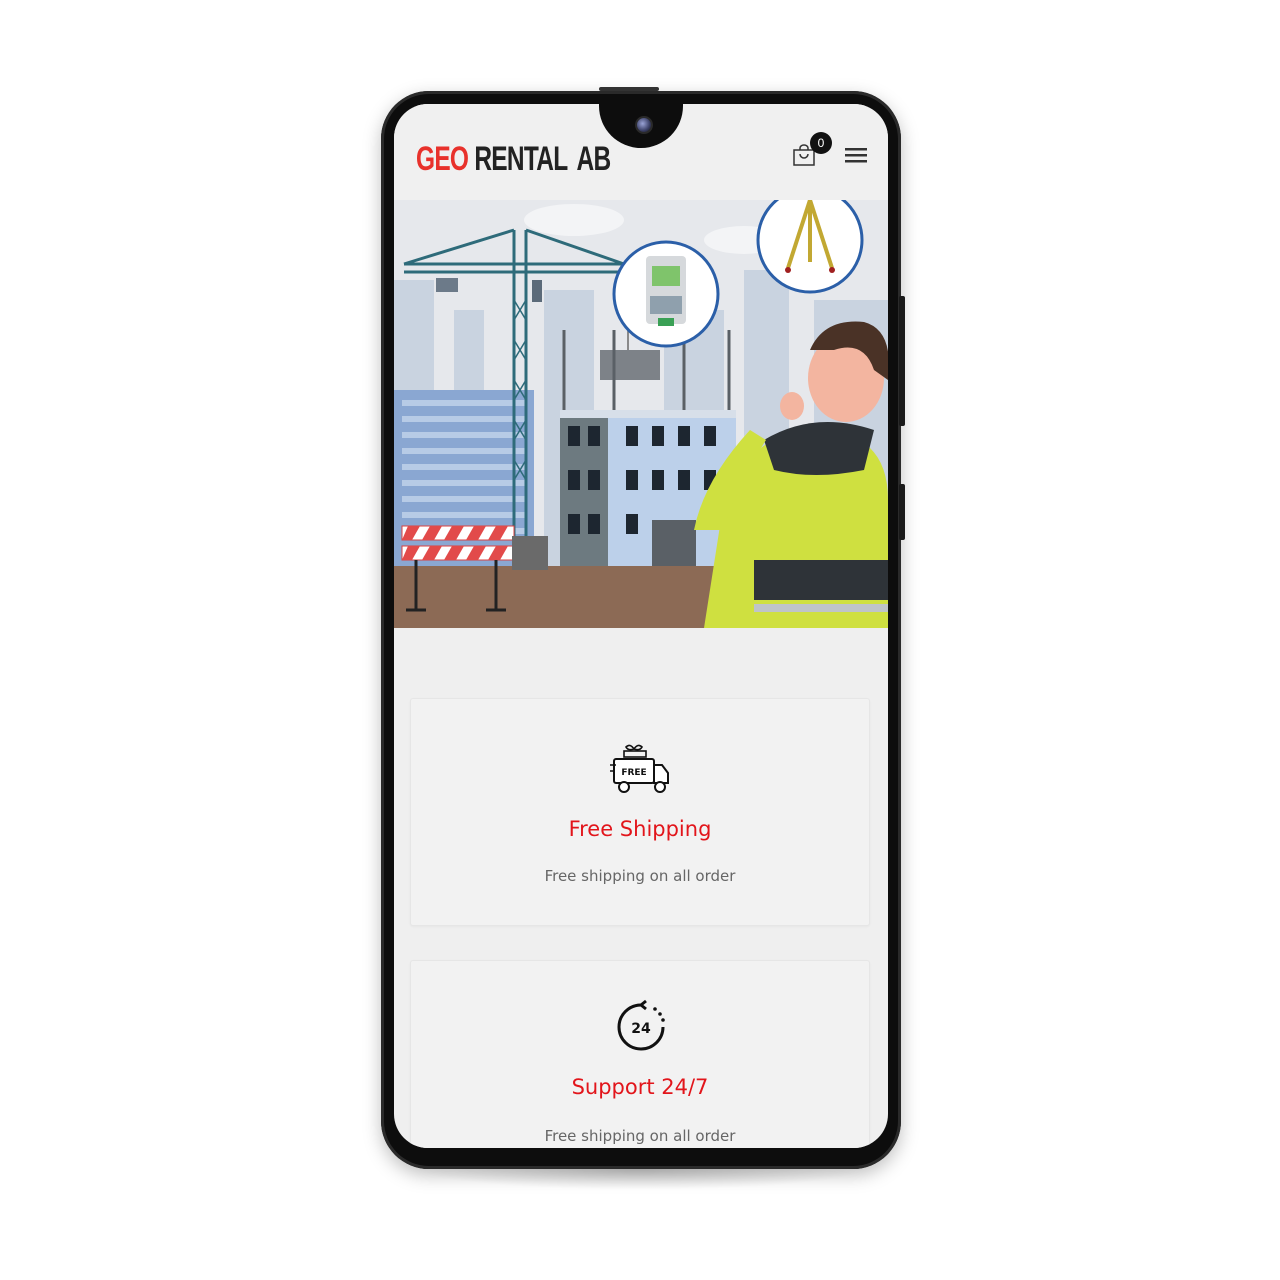 This screenshot has width=1280, height=1280. Describe the element at coordinates (542, 159) in the screenshot. I see `logo-rental-ab: RENTAL AB` at that location.